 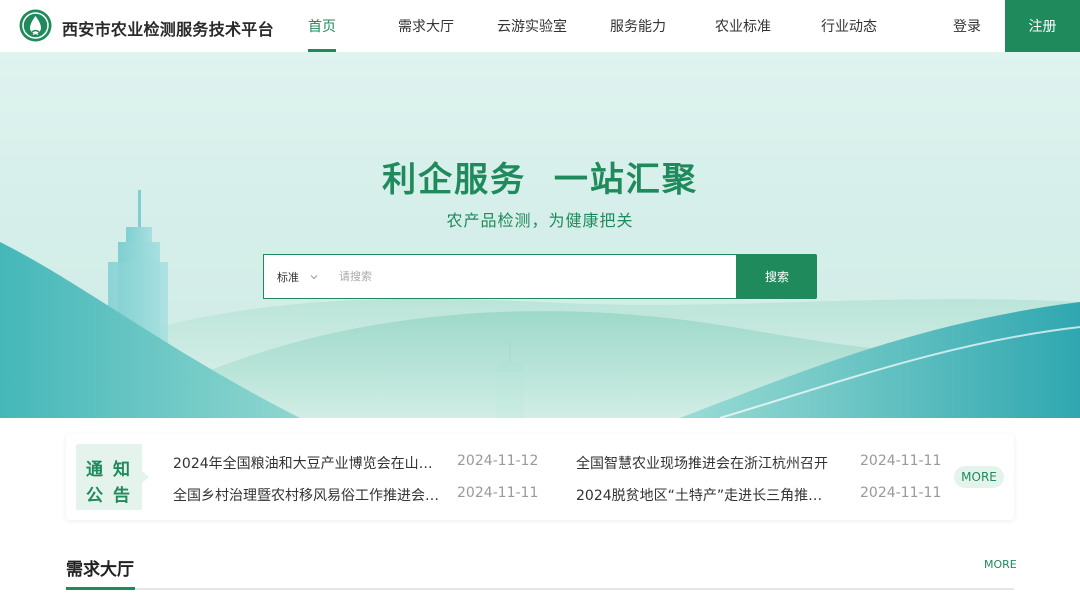 I want to click on search-category-value: 标准, so click(x=288, y=277).